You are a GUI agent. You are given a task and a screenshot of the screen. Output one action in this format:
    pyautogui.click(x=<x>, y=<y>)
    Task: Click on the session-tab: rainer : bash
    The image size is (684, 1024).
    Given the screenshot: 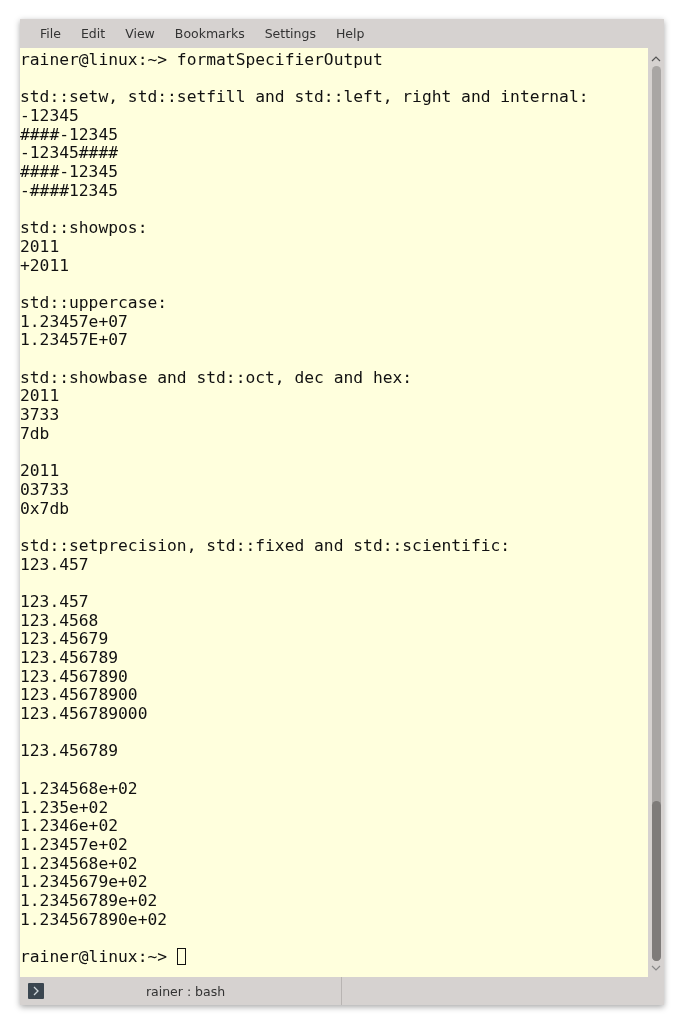 What is the action you would take?
    pyautogui.click(x=181, y=991)
    